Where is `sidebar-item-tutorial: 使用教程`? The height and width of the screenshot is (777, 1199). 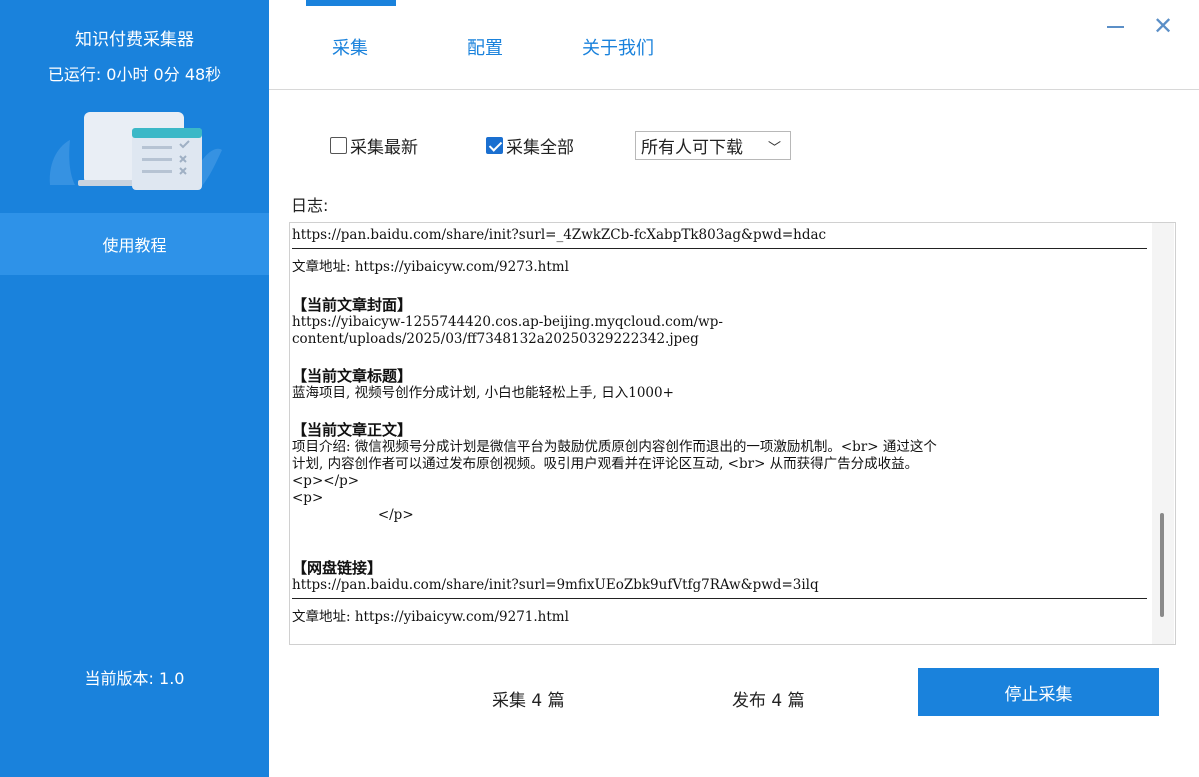 sidebar-item-tutorial: 使用教程 is located at coordinates (134, 244).